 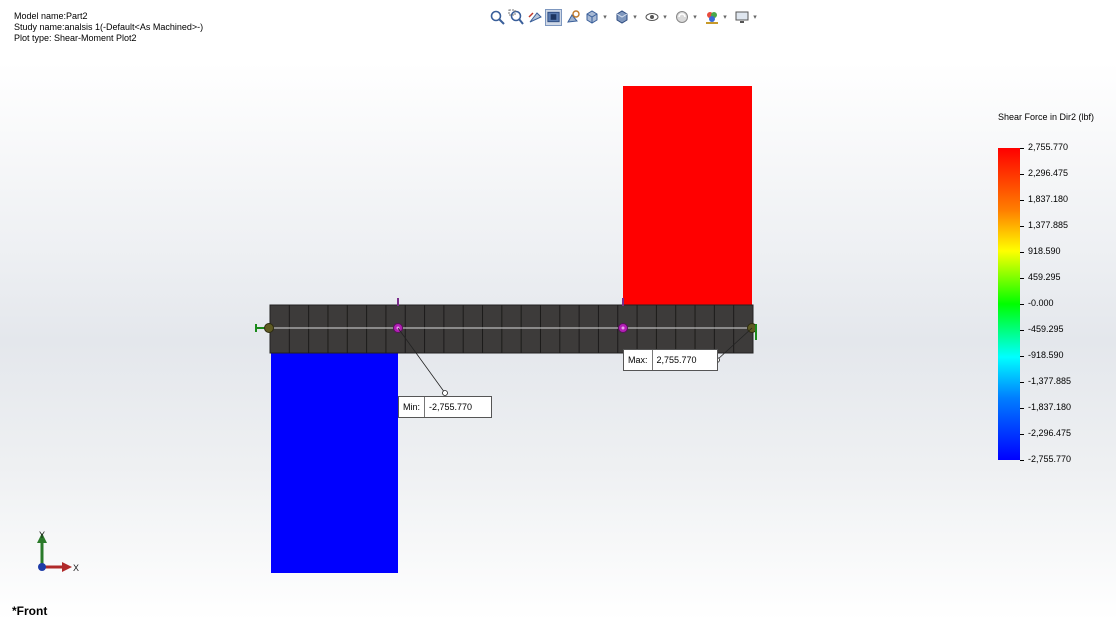 I want to click on view-orientation-label: *Front, so click(x=30, y=611).